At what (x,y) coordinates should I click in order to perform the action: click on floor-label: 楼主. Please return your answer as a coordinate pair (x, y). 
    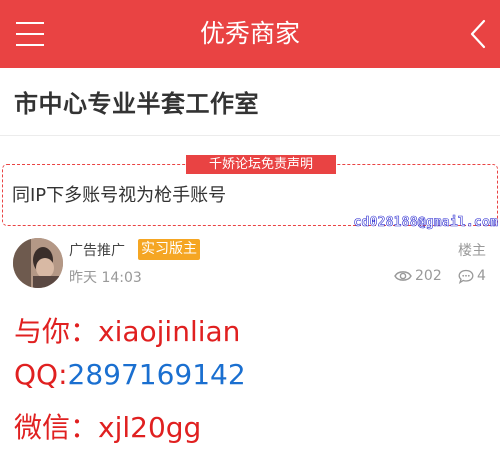
    Looking at the image, I should click on (472, 251).